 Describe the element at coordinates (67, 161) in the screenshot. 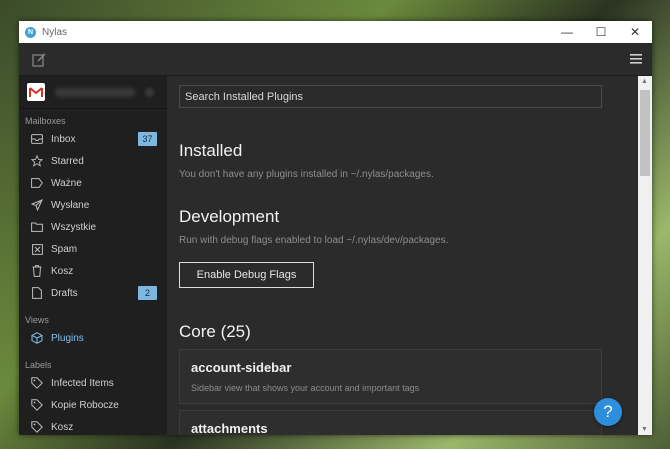

I see `sidebar-item-label: Starred` at that location.